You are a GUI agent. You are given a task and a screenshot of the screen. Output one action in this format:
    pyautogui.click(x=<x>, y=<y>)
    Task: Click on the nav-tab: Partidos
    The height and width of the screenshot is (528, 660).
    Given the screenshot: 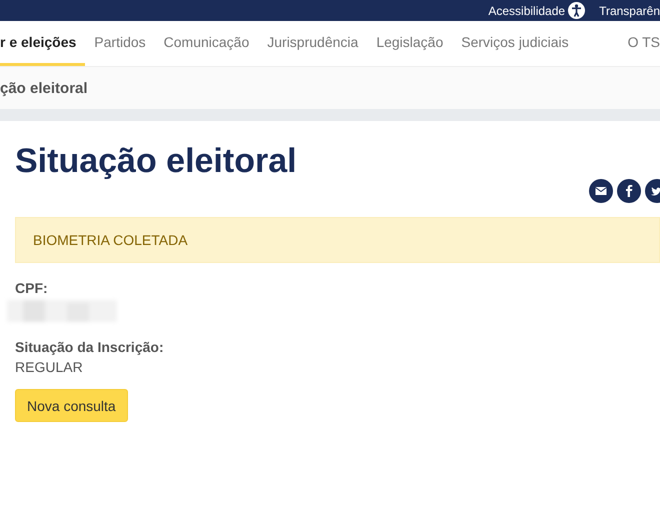 What is the action you would take?
    pyautogui.click(x=120, y=43)
    